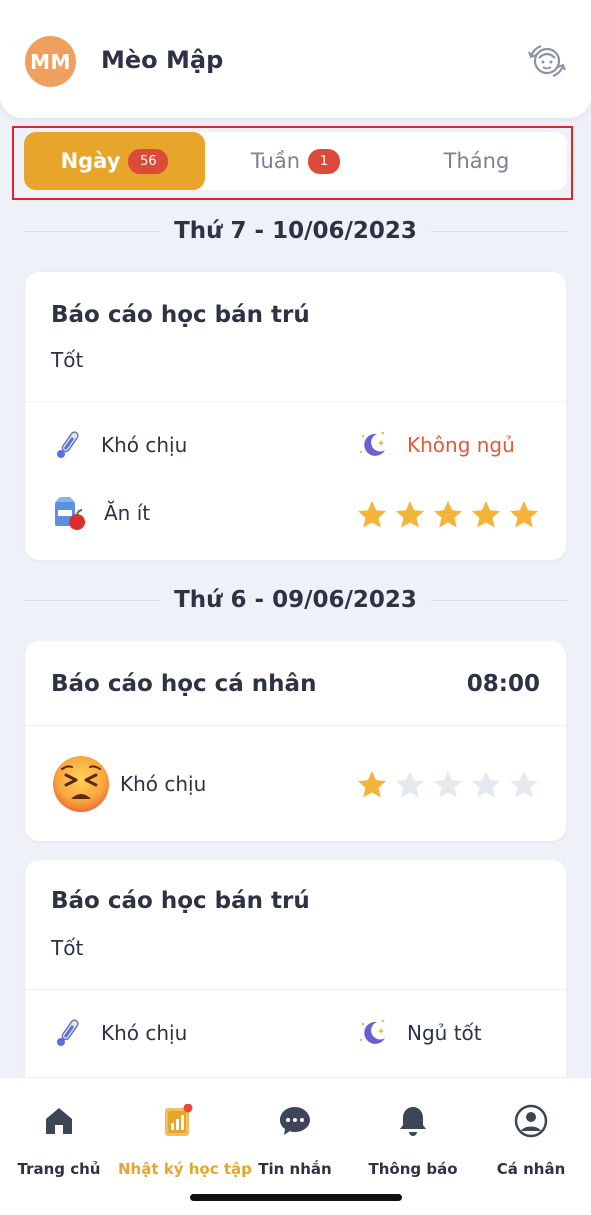 The width and height of the screenshot is (591, 1215). What do you see at coordinates (295, 59) in the screenshot?
I see `app-header: MM Mèo Mập` at bounding box center [295, 59].